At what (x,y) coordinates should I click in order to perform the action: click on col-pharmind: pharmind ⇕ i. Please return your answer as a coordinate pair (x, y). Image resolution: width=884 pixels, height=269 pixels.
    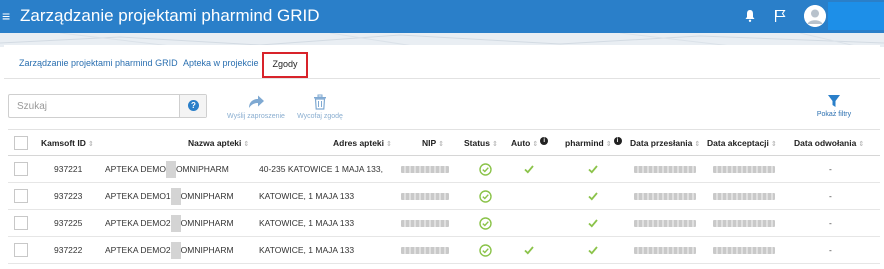
    Looking at the image, I should click on (593, 143).